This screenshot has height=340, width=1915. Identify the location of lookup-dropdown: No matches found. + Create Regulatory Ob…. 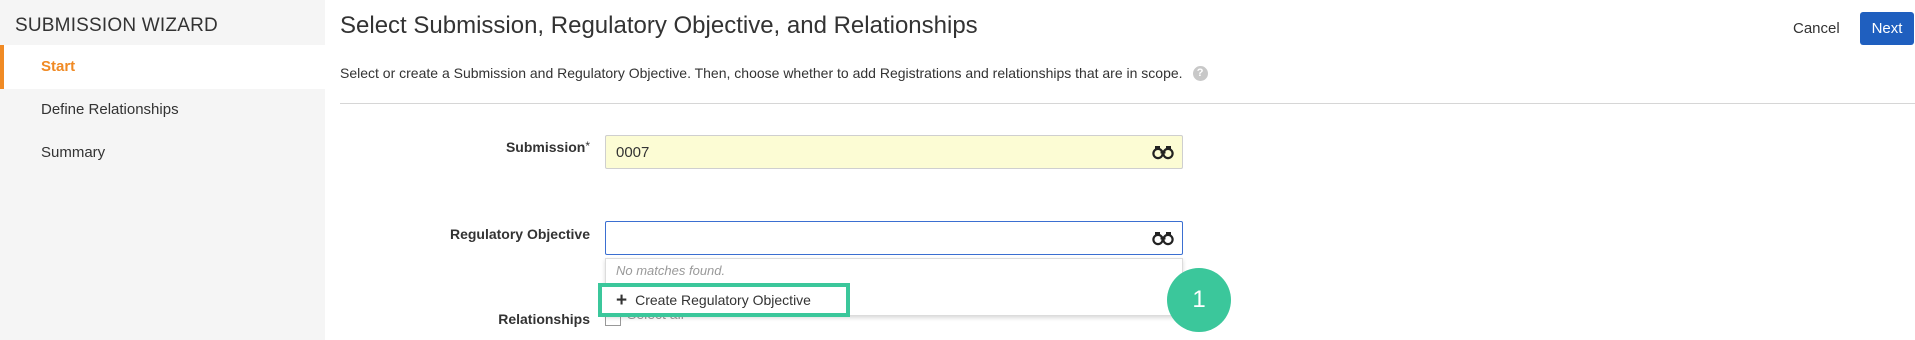
(890, 287).